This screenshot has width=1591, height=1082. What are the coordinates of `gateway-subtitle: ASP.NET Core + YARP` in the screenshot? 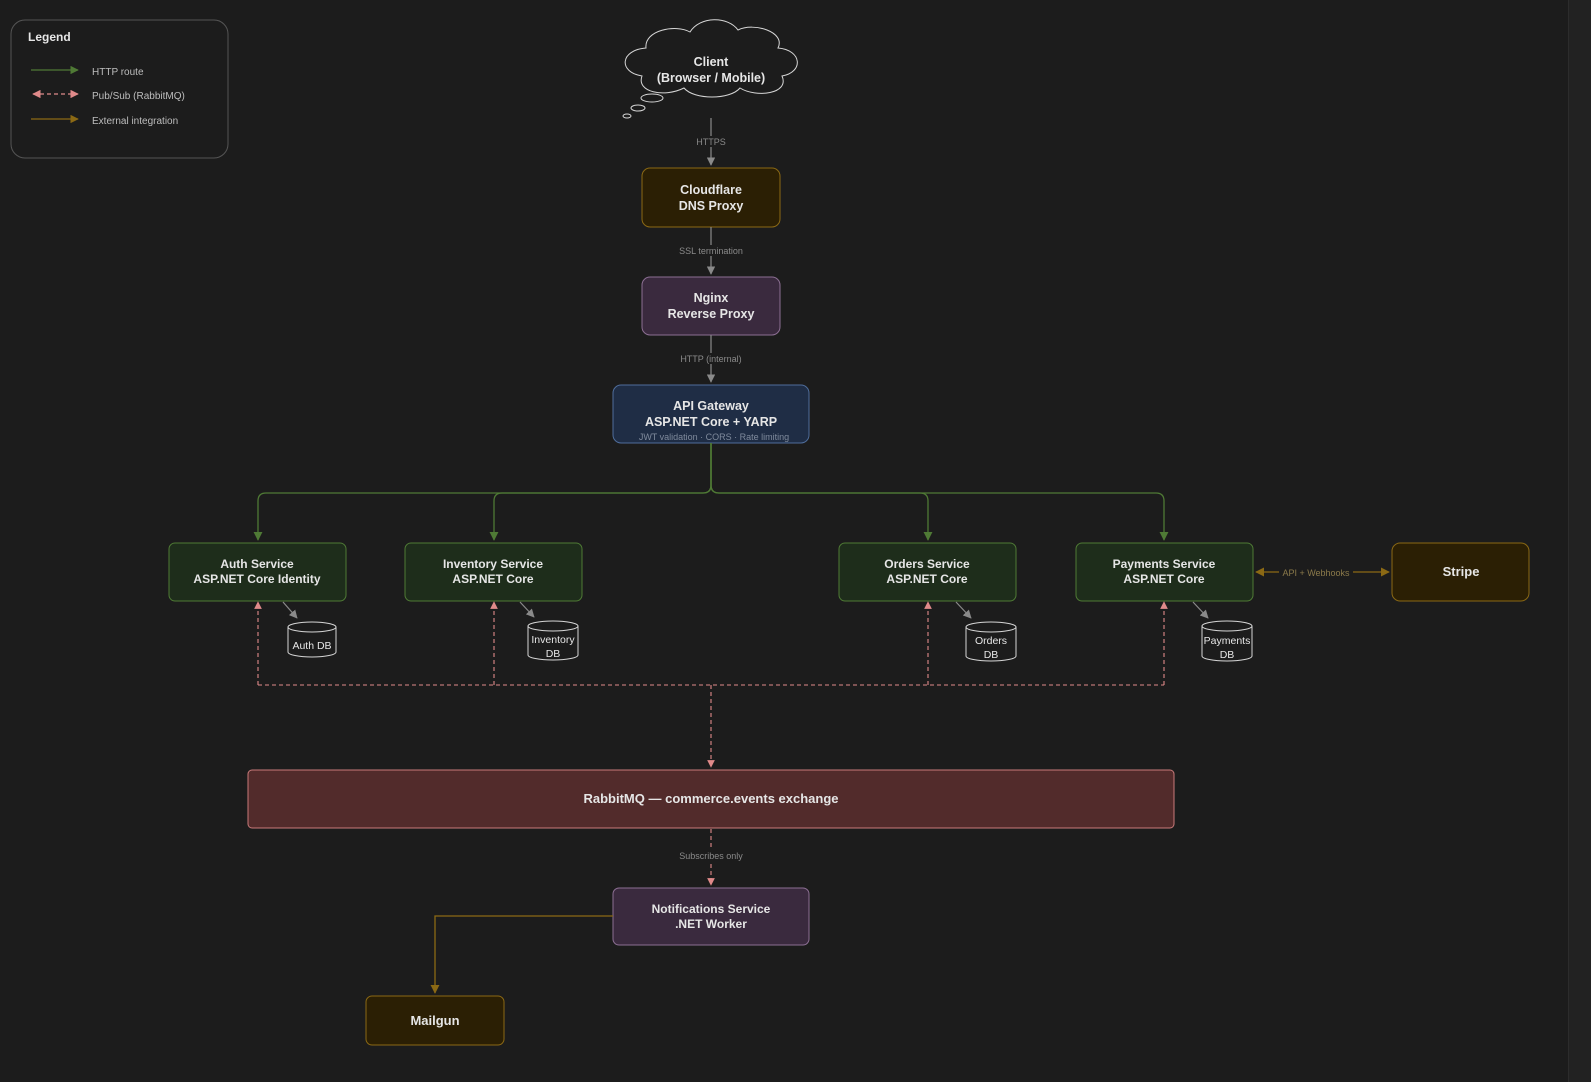 It's located at (711, 422).